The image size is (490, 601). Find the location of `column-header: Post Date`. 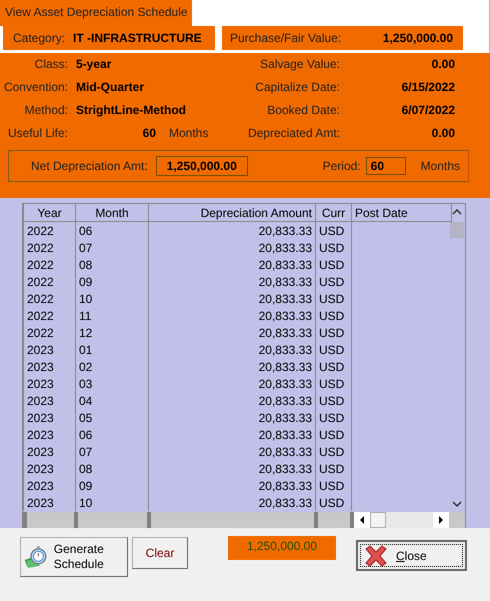

column-header: Post Date is located at coordinates (402, 213).